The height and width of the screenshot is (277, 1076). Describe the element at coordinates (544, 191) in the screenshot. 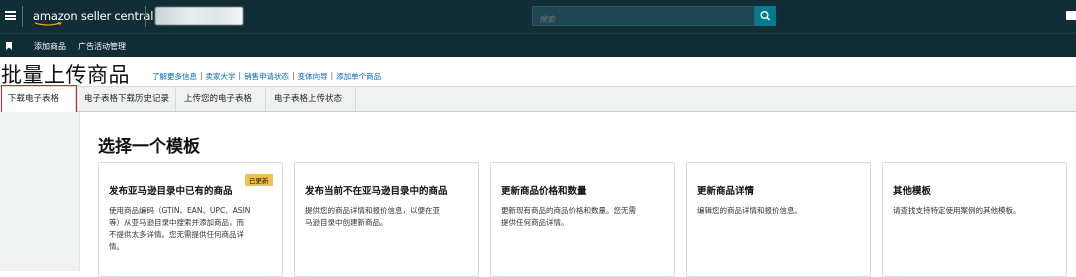

I see `card-title: 更新商品价格和数量` at that location.